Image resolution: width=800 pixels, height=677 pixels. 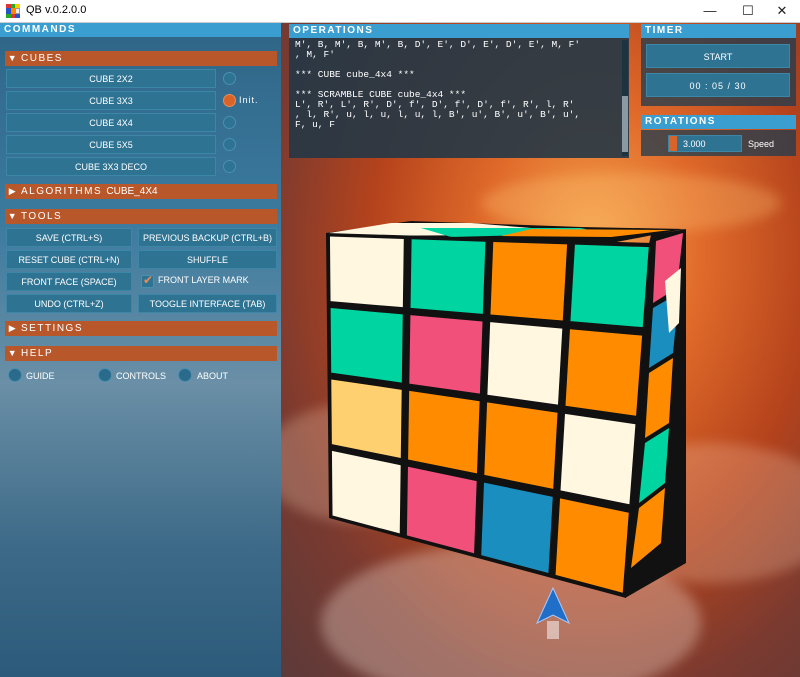 What do you see at coordinates (69, 303) in the screenshot?
I see `undo-button: UNDO (CTRL+Z)` at bounding box center [69, 303].